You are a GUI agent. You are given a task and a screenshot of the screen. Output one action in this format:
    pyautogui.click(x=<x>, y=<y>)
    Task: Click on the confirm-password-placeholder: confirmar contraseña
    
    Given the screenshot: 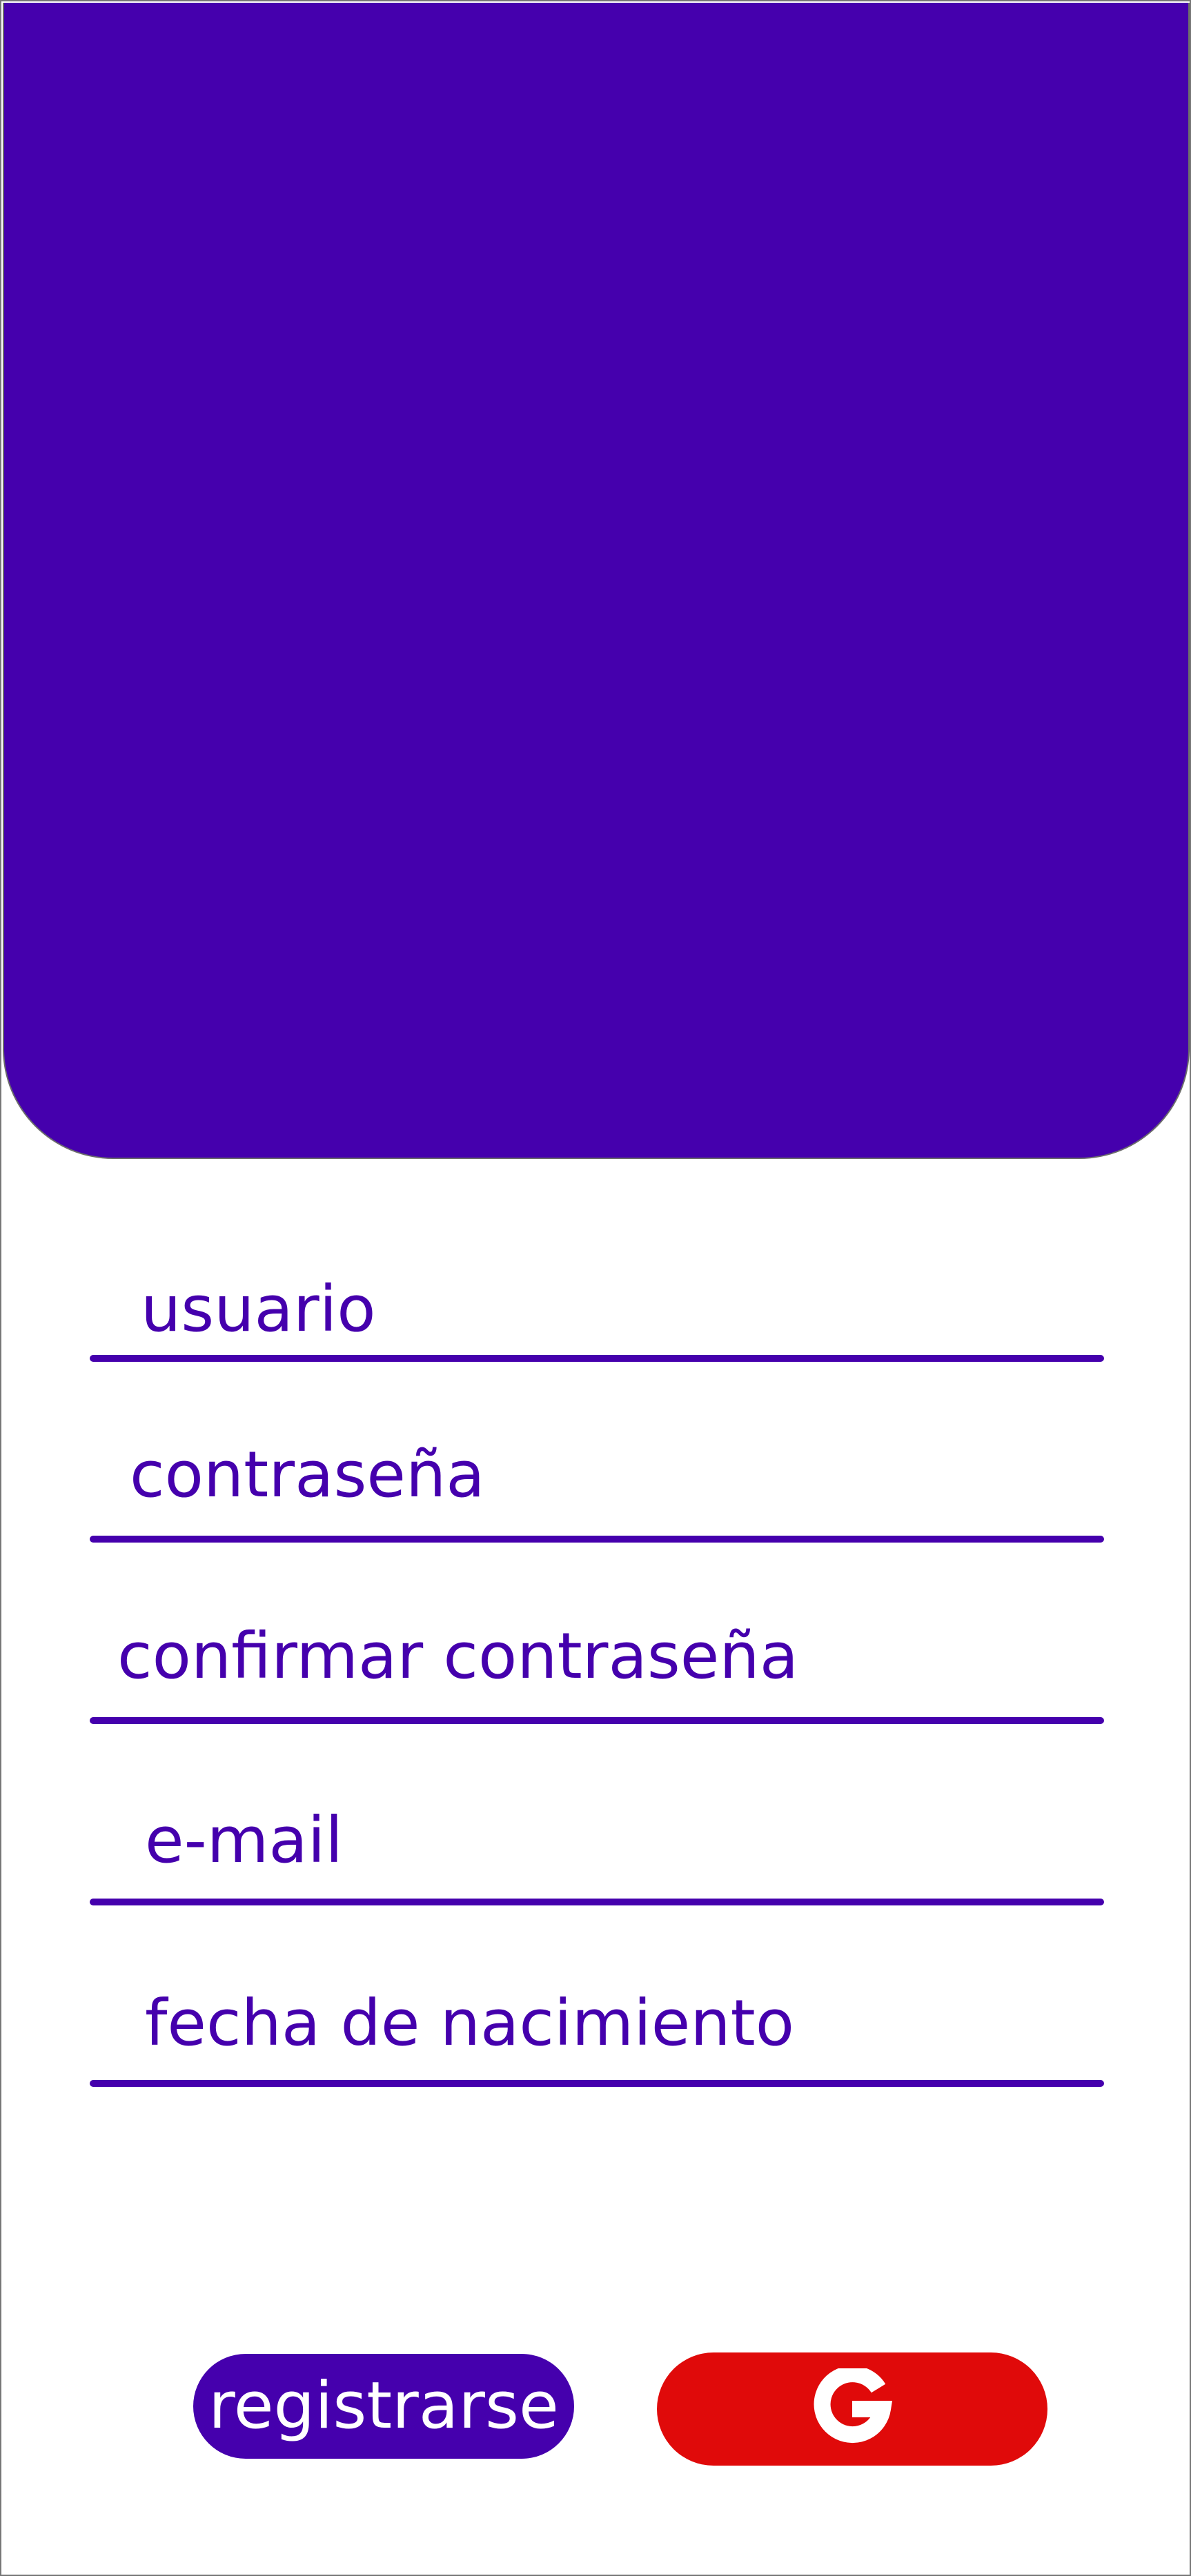 What is the action you would take?
    pyautogui.click(x=458, y=1656)
    